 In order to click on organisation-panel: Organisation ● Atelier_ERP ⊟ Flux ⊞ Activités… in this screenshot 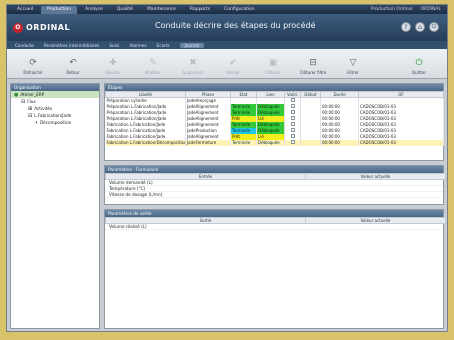, I will do `click(55, 206)`.